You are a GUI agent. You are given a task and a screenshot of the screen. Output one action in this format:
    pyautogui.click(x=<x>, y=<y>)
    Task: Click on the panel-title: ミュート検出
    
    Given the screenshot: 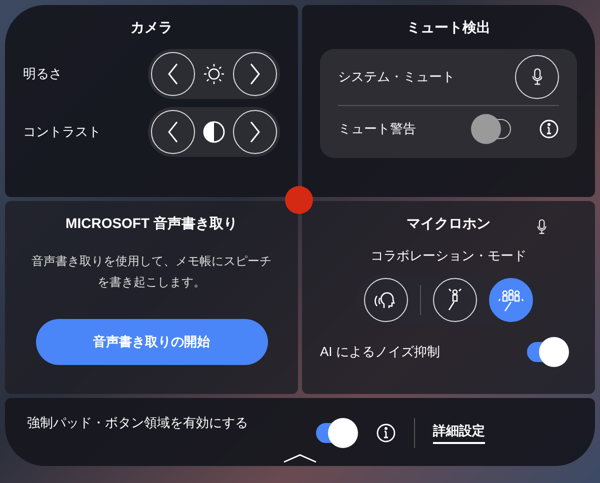 What is the action you would take?
    pyautogui.click(x=448, y=28)
    